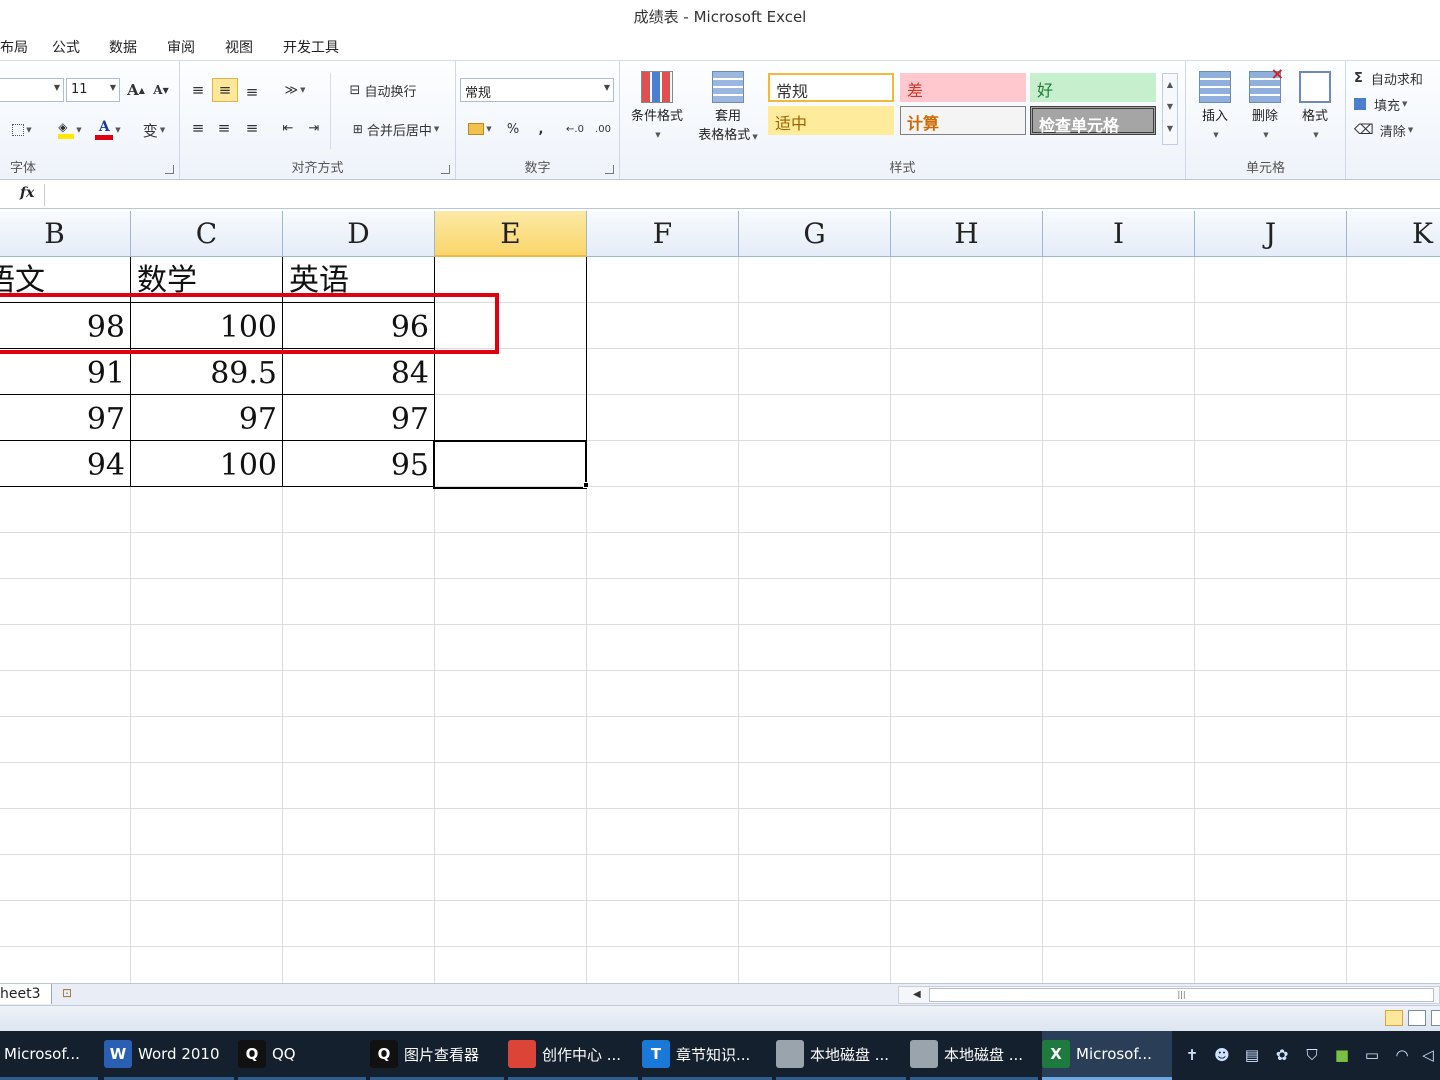  What do you see at coordinates (742, 195) in the screenshot?
I see `formula-input` at bounding box center [742, 195].